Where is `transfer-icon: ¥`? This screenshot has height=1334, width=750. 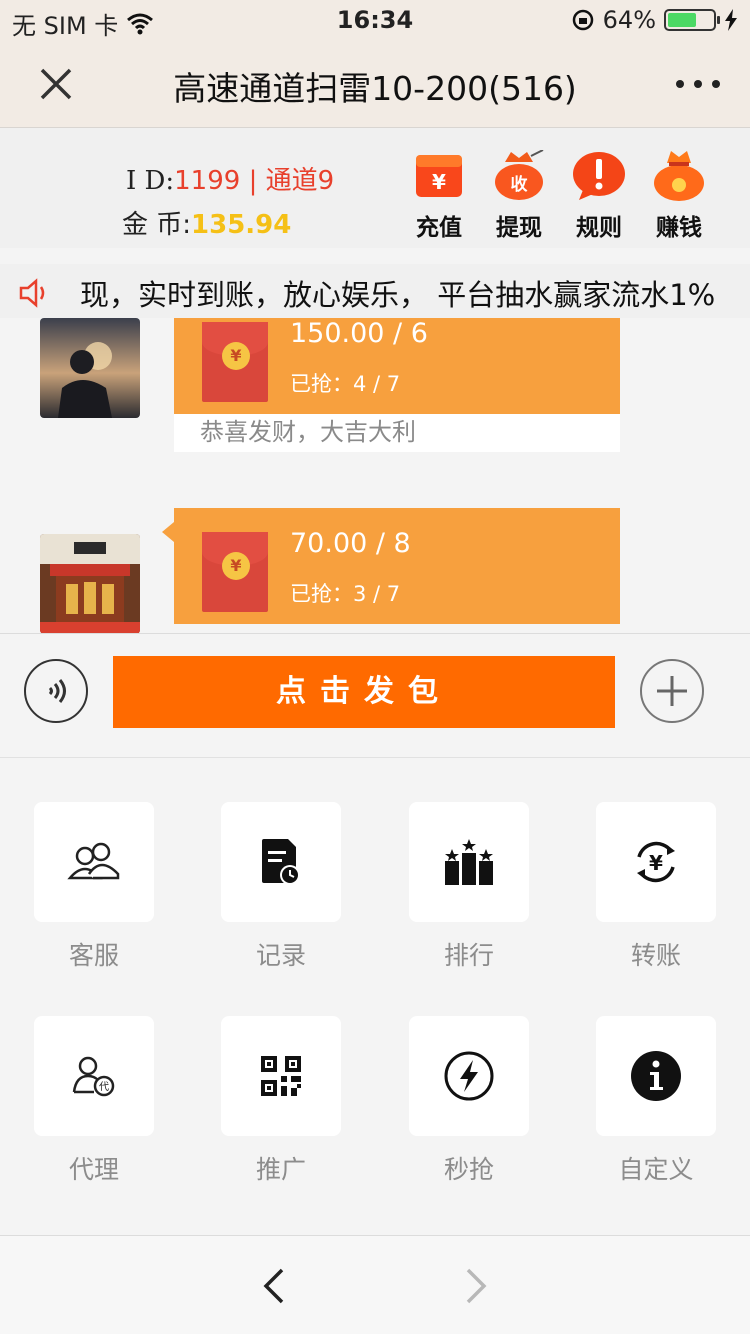
transfer-icon: ¥ is located at coordinates (656, 862).